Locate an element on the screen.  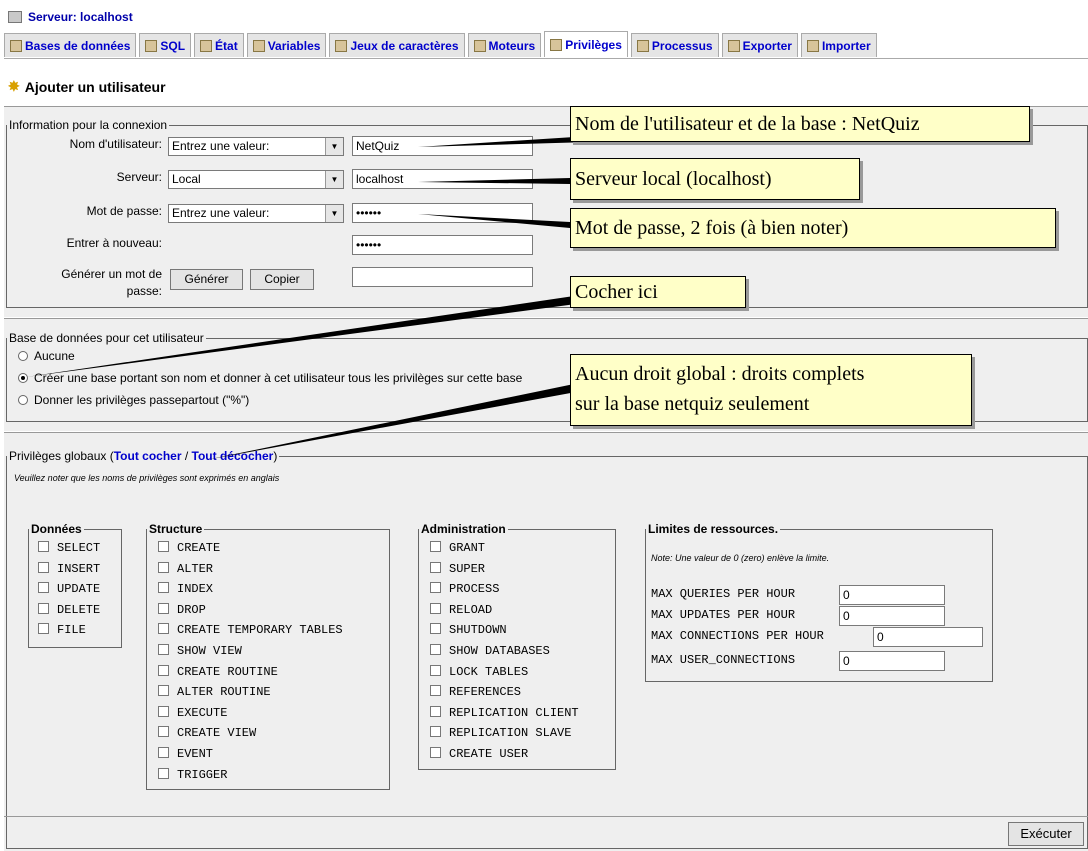
host-input: localhost is located at coordinates (442, 179).